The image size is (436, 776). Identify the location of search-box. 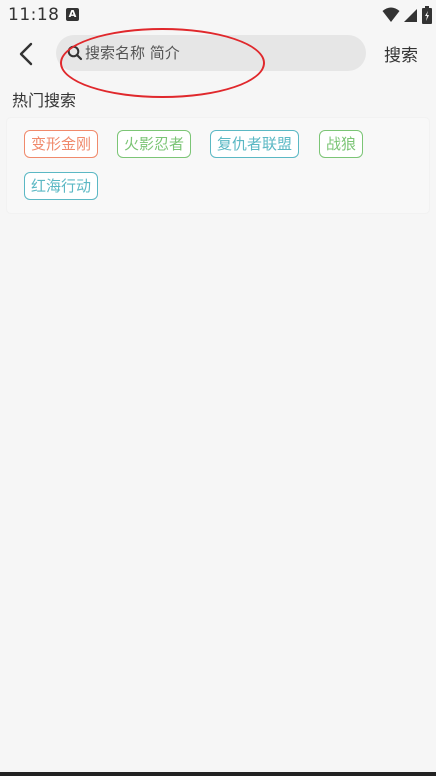
(211, 53).